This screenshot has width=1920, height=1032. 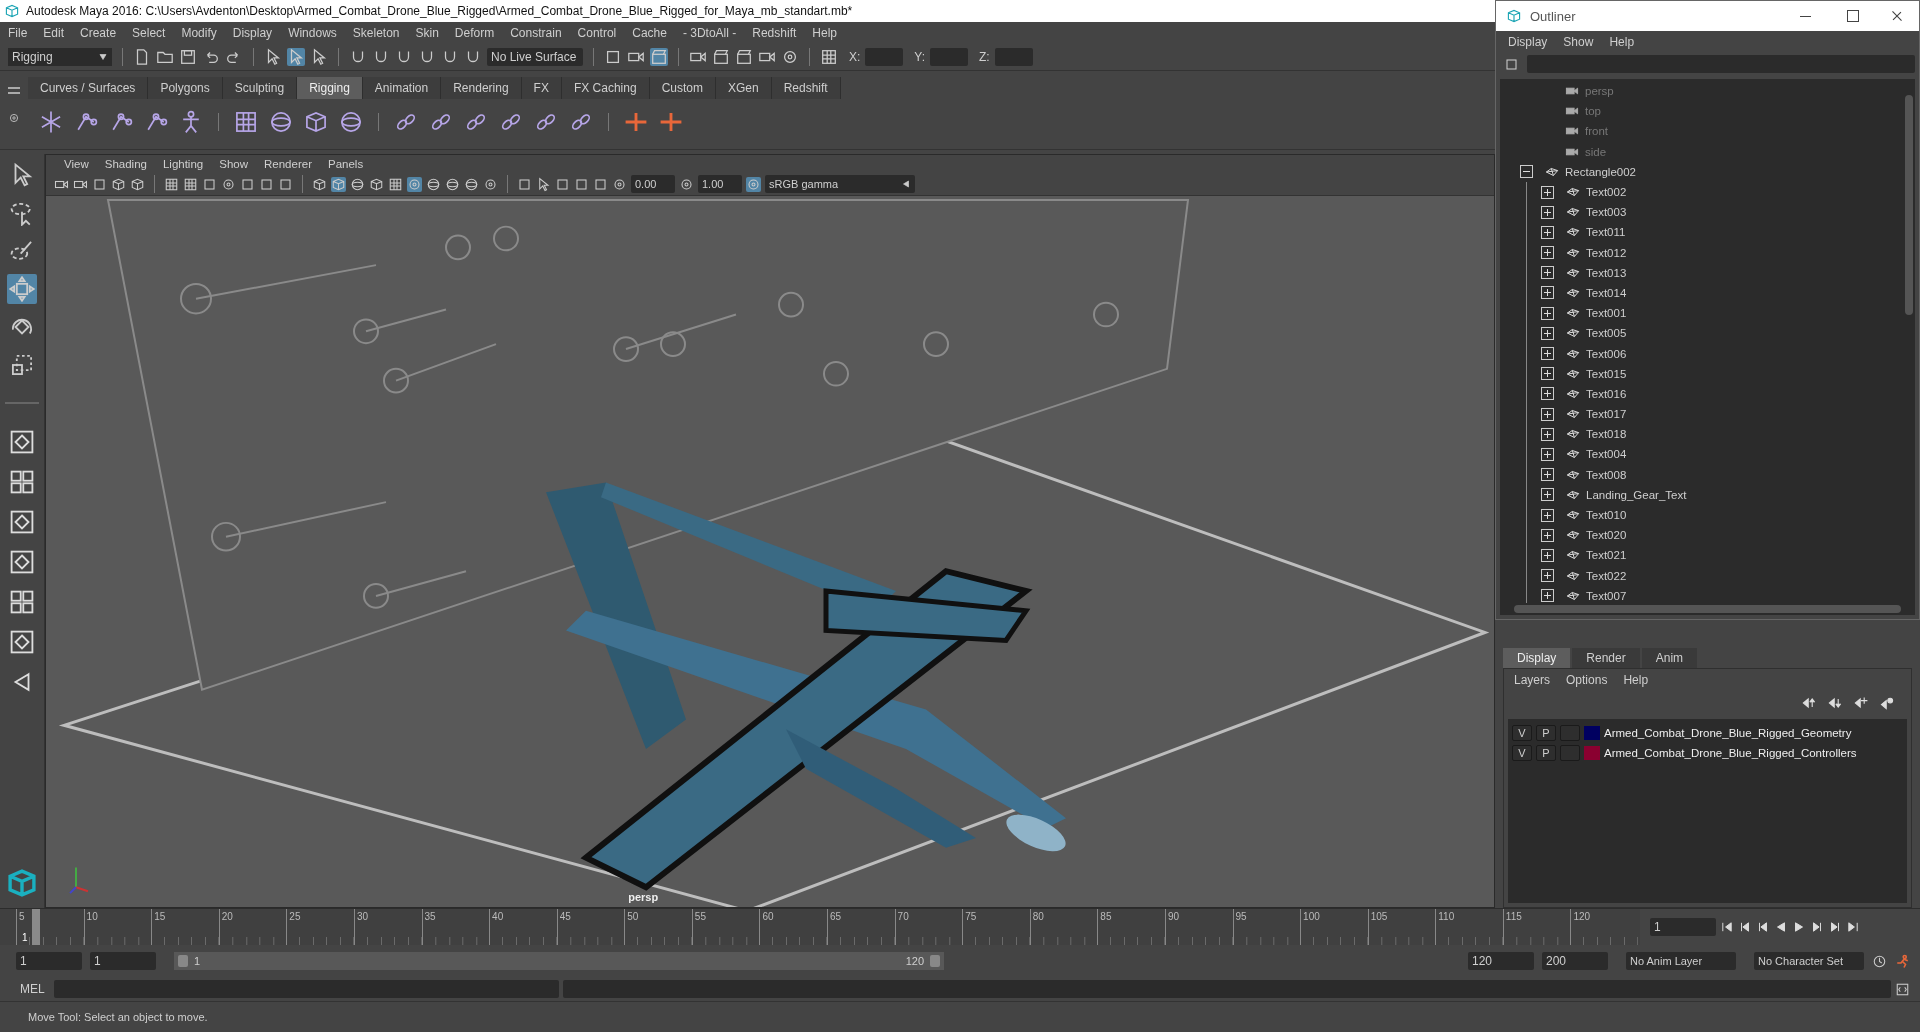 What do you see at coordinates (1606, 192) in the screenshot?
I see `outliner-item: Text002` at bounding box center [1606, 192].